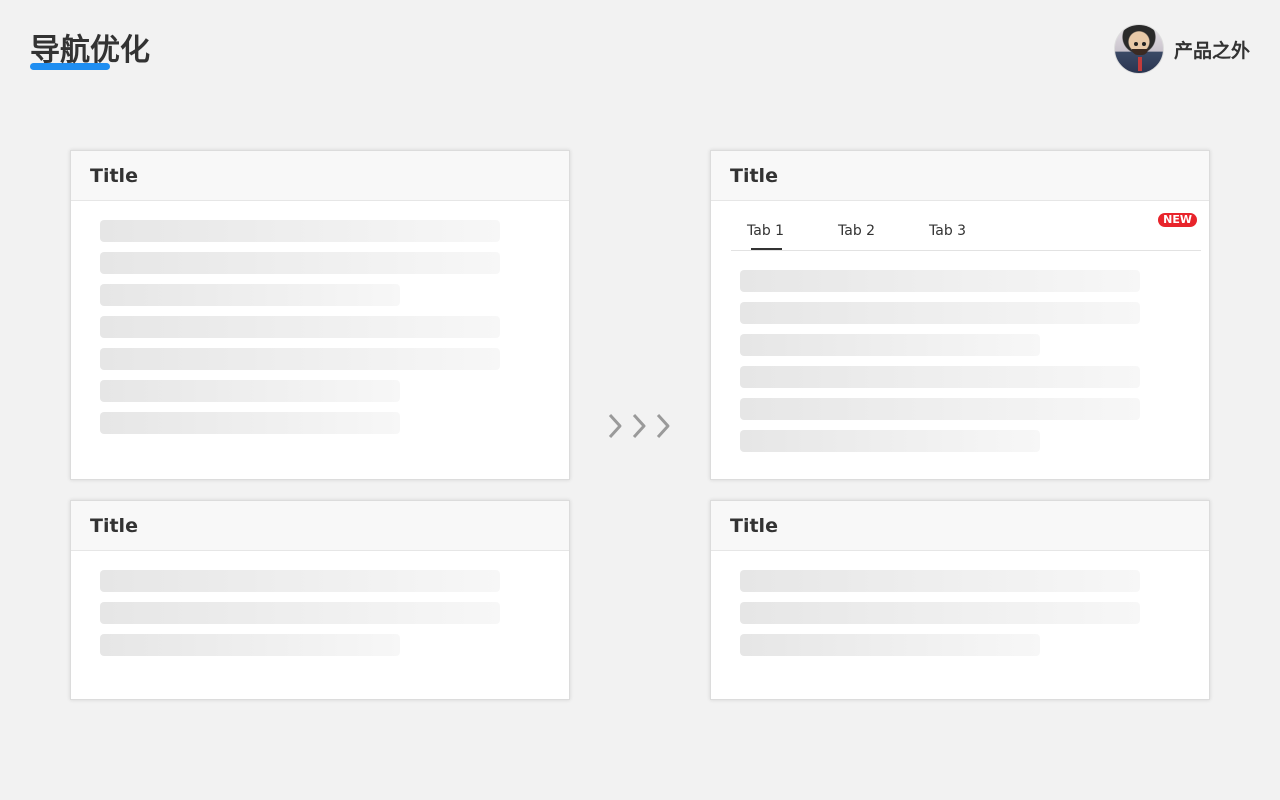 The width and height of the screenshot is (1280, 800). I want to click on brand: 产品之外, so click(1181, 49).